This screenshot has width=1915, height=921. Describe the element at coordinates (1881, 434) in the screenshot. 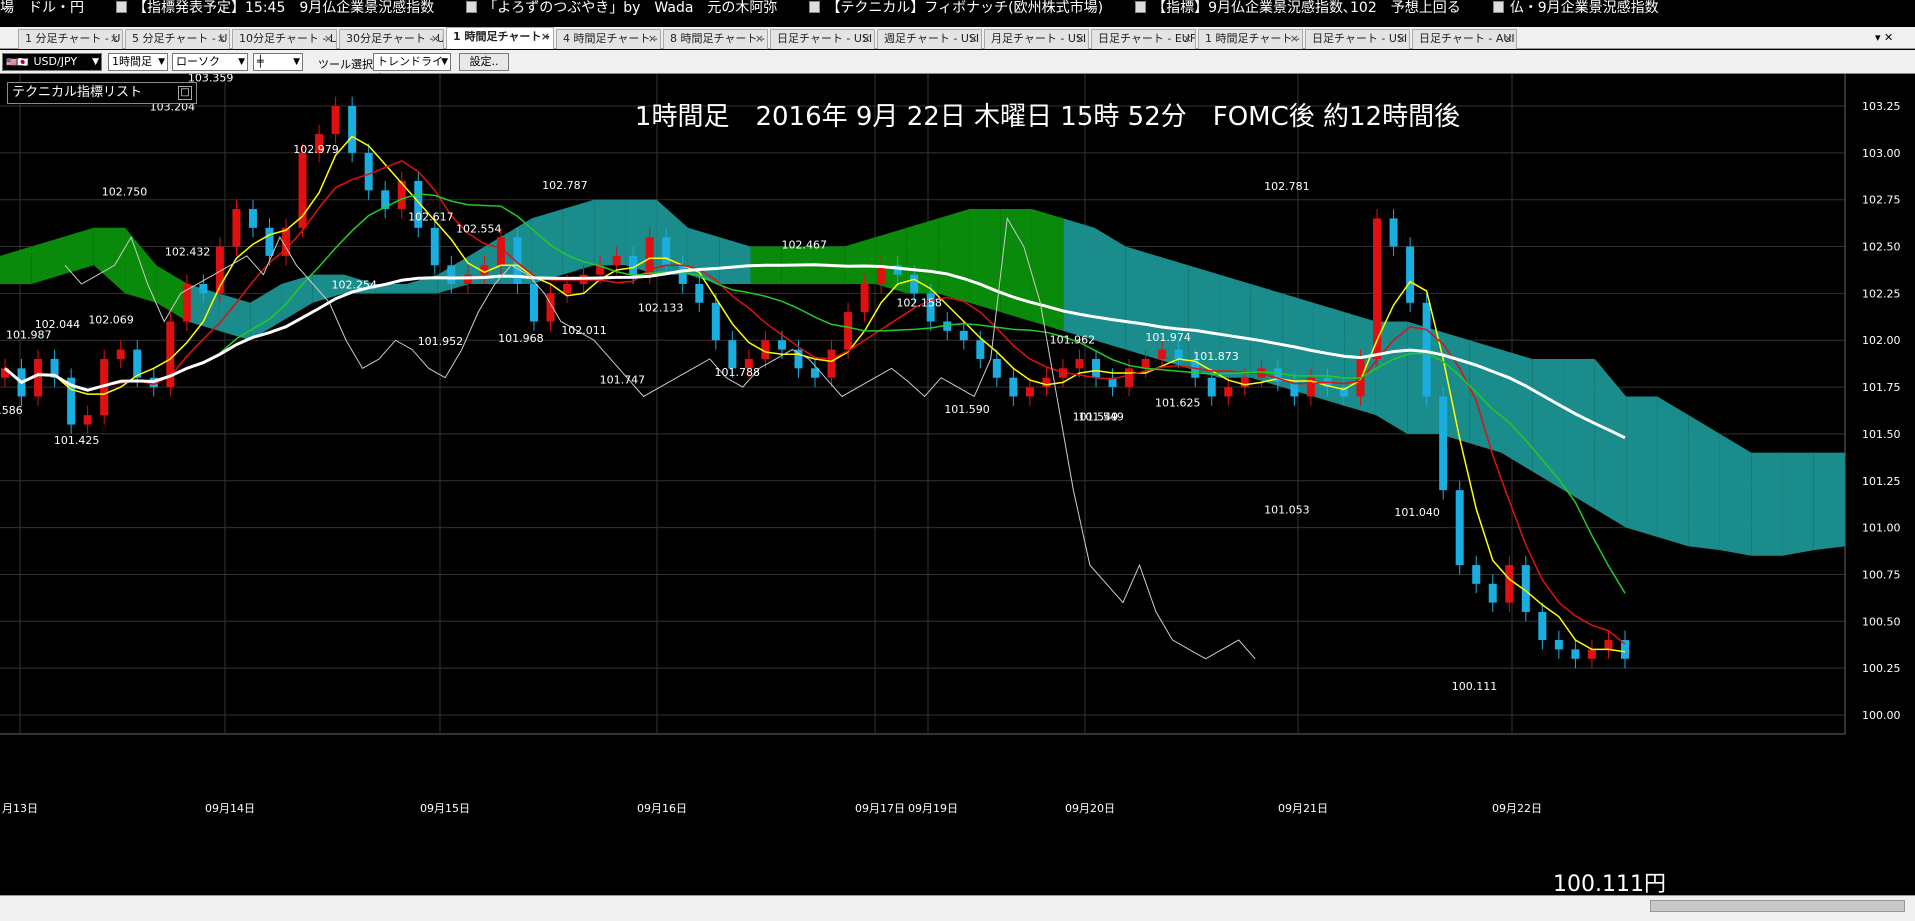

I see `y-tick-label: 101.50` at that location.